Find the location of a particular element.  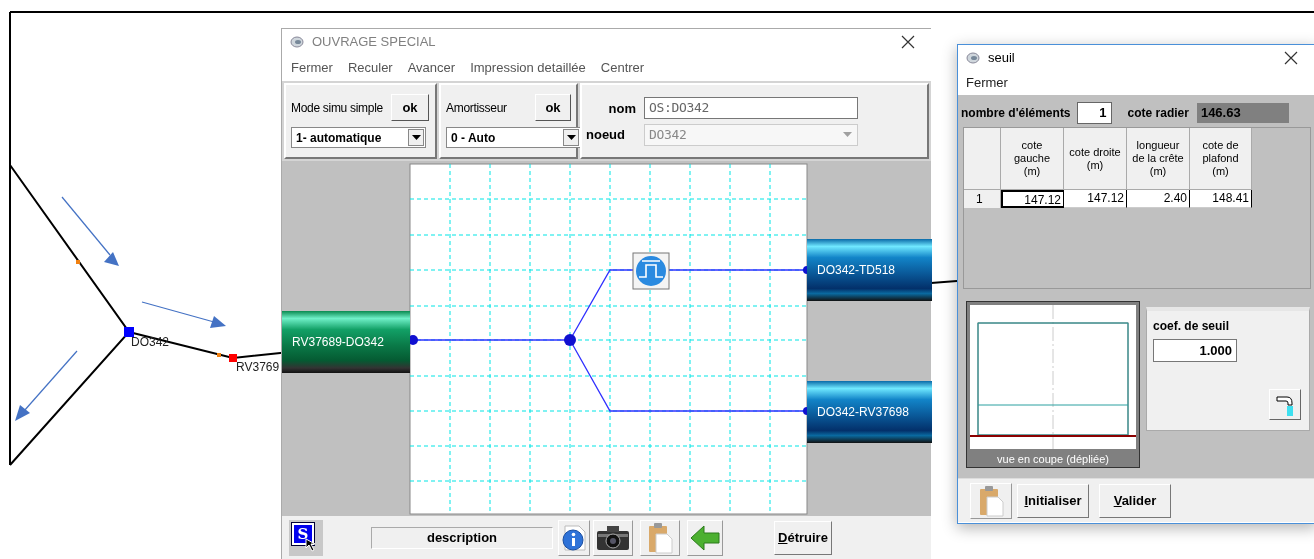

column-header: cote de plafond (m) is located at coordinates (1221, 159).